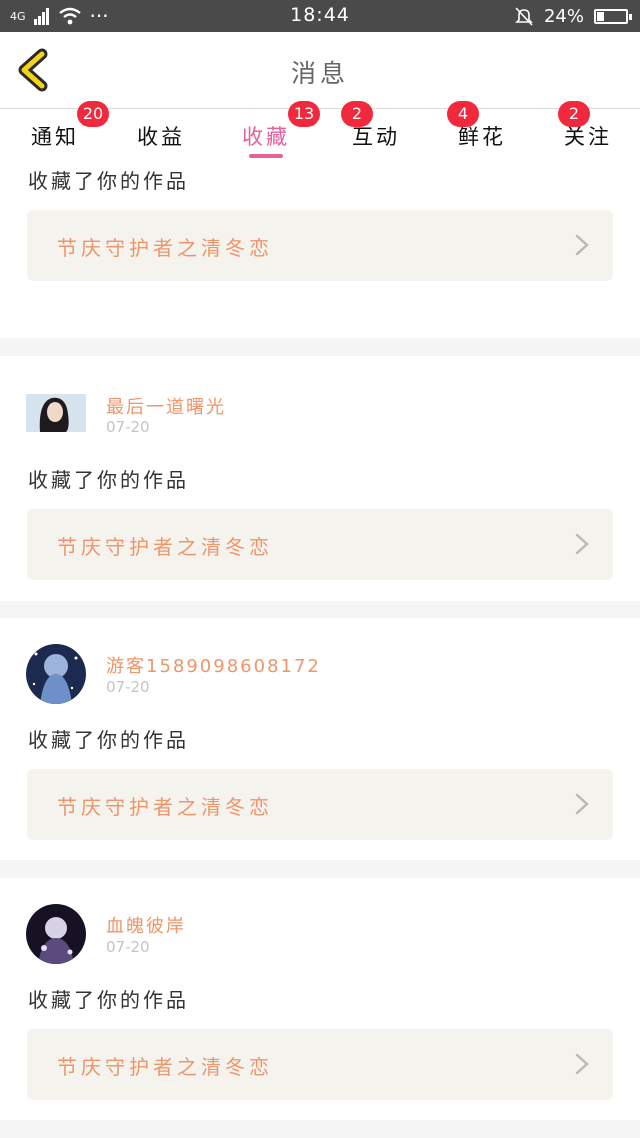 The image size is (640, 1138). I want to click on tab-badge: 20, so click(93, 114).